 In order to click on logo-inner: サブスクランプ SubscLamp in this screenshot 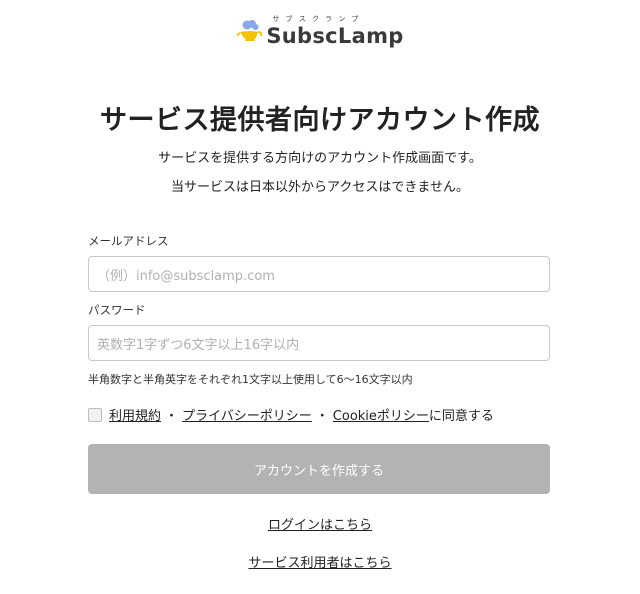, I will do `click(319, 31)`.